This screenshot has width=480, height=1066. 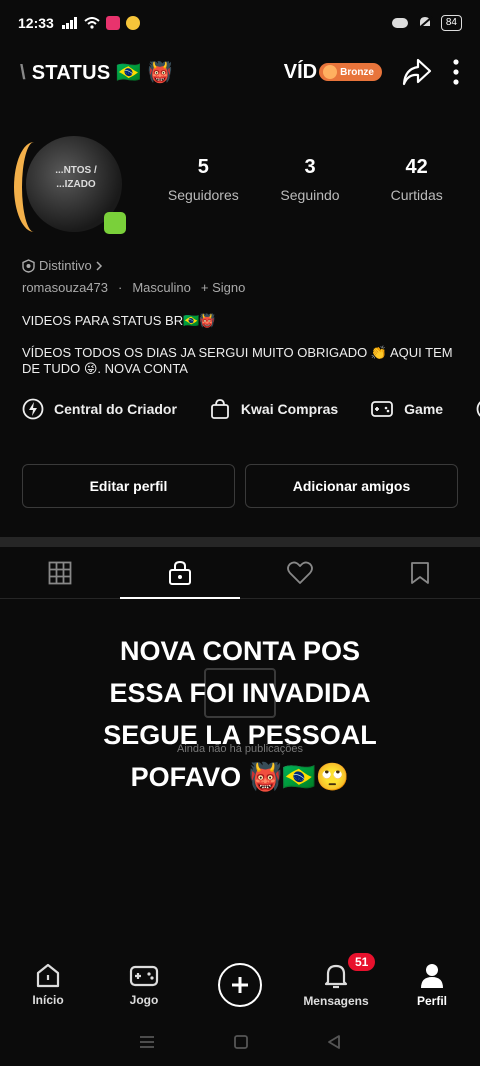 I want to click on avatar: ...NTOS / ...IZADO, so click(x=73, y=185).